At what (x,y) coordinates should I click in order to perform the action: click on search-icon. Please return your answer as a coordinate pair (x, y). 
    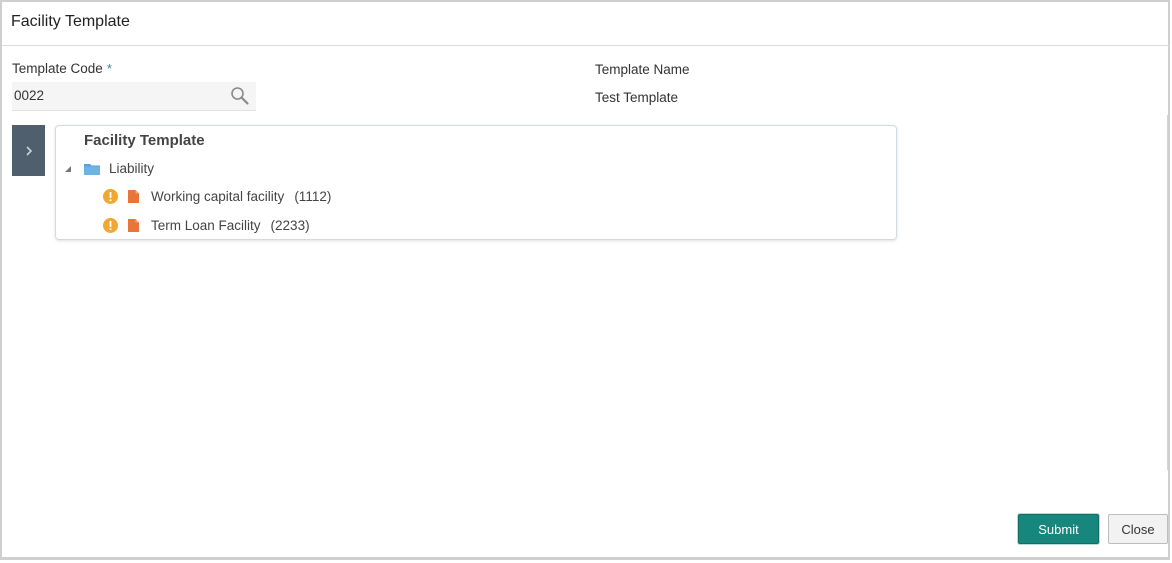
    Looking at the image, I should click on (240, 96).